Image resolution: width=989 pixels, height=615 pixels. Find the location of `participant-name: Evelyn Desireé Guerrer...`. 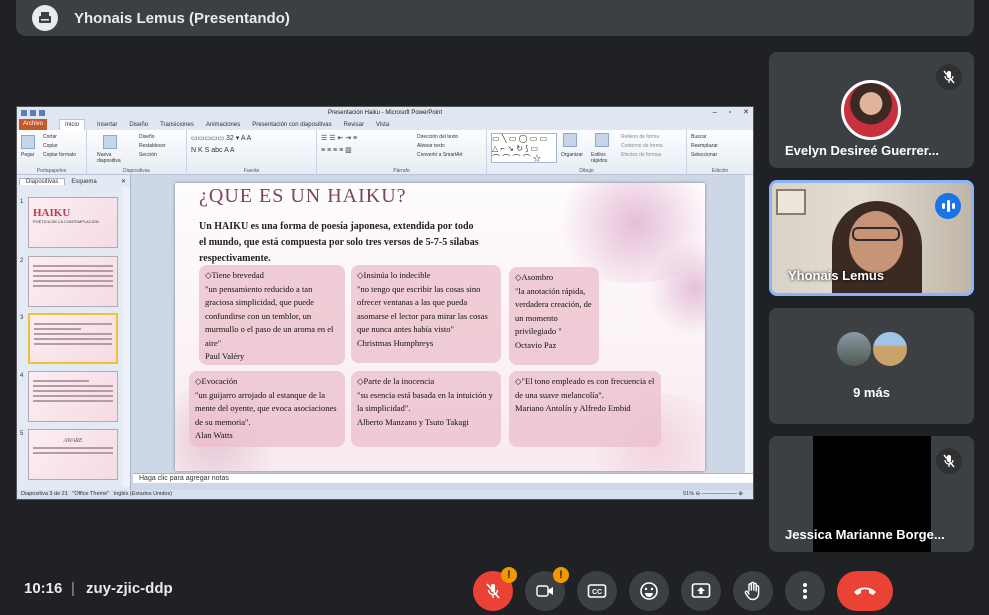

participant-name: Evelyn Desireé Guerrer... is located at coordinates (862, 150).